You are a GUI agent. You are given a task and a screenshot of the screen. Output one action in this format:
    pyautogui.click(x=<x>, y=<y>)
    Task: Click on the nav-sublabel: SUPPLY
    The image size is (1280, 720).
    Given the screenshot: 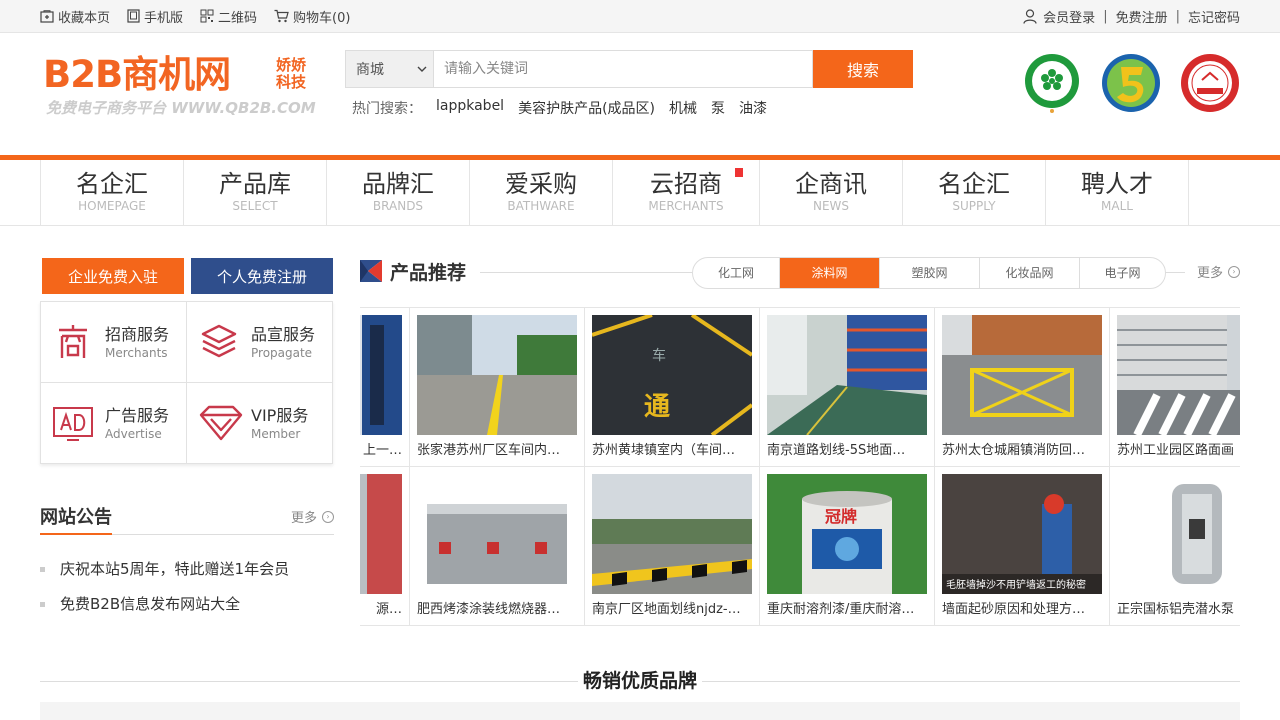 What is the action you would take?
    pyautogui.click(x=974, y=206)
    